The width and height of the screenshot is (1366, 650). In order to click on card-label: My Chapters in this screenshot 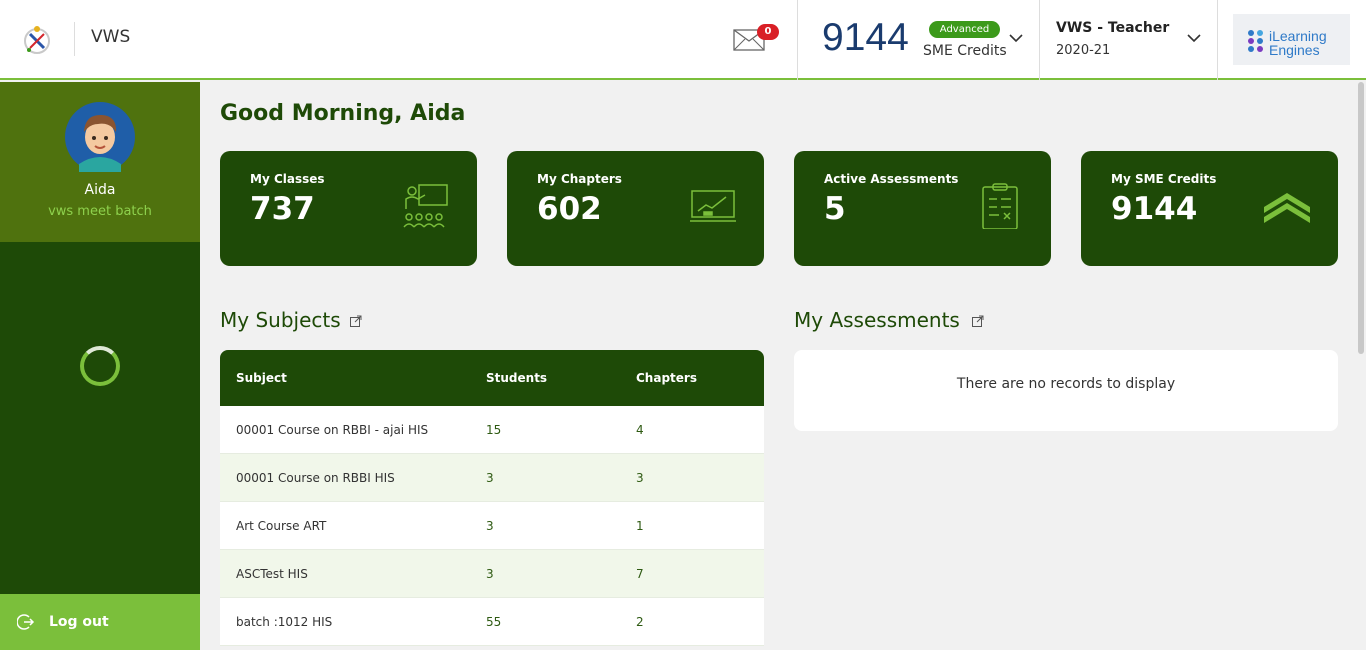, I will do `click(579, 179)`.